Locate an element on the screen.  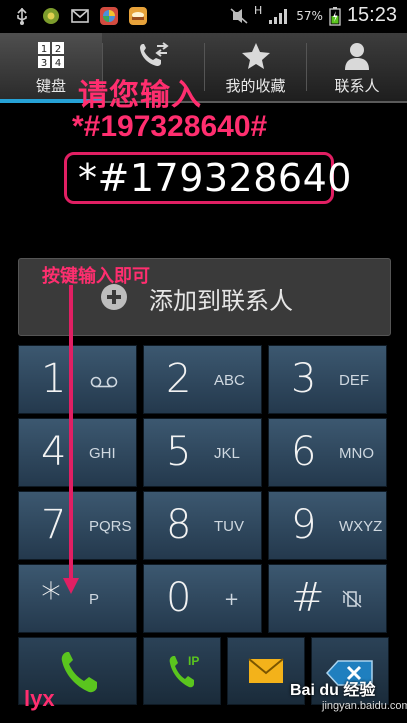
dial-number-field: *#179328640 is located at coordinates (215, 178).